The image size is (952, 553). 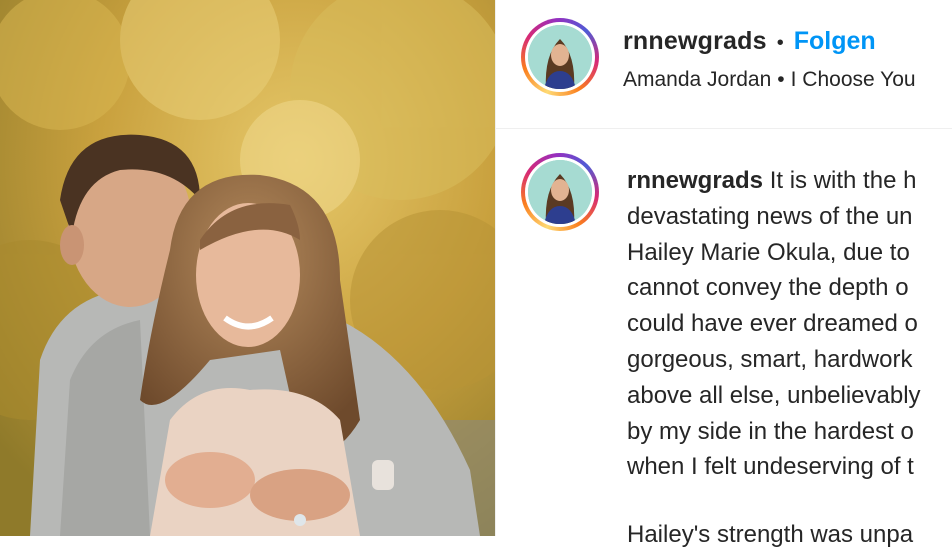 What do you see at coordinates (768, 288) in the screenshot?
I see `caption-line: cannot convey the depth o` at bounding box center [768, 288].